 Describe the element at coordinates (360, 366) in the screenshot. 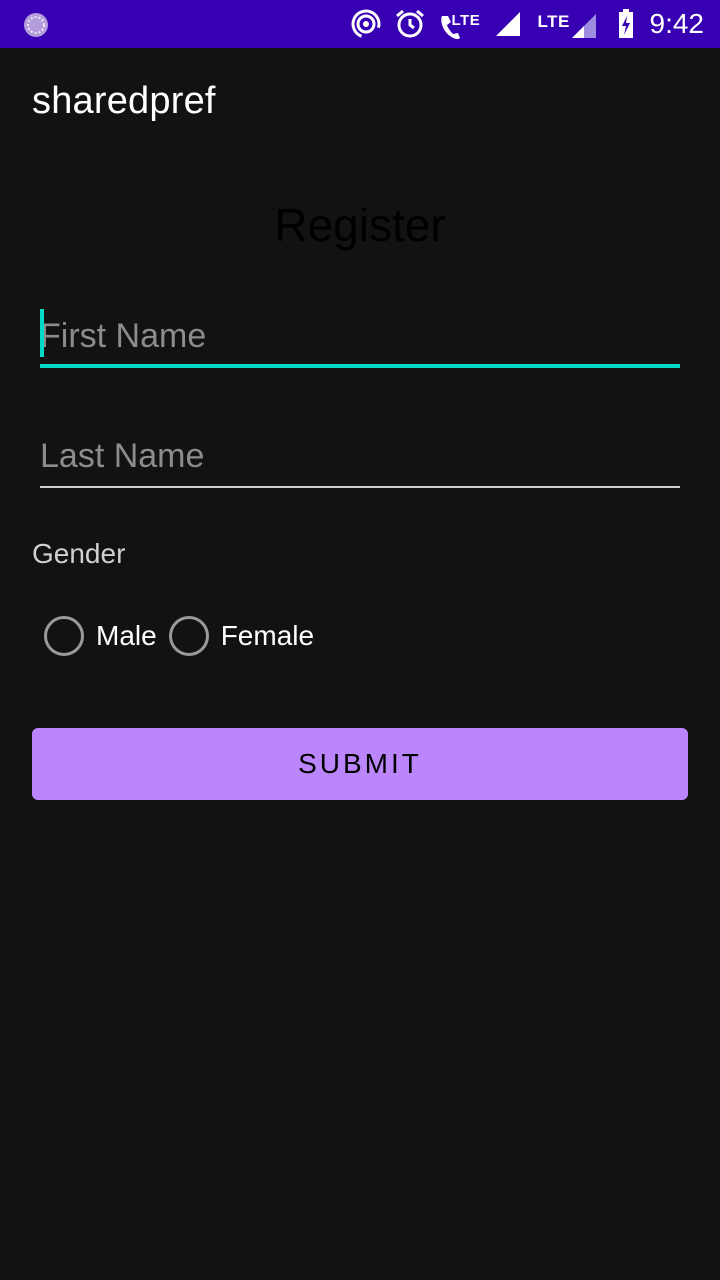

I see `first-name-underline` at that location.